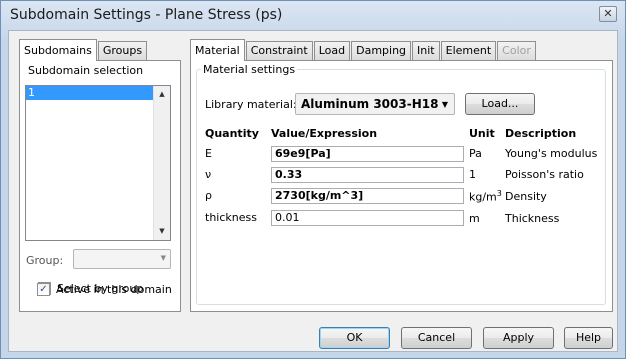 This screenshot has height=359, width=626. Describe the element at coordinates (89, 93) in the screenshot. I see `list-item: 1` at that location.